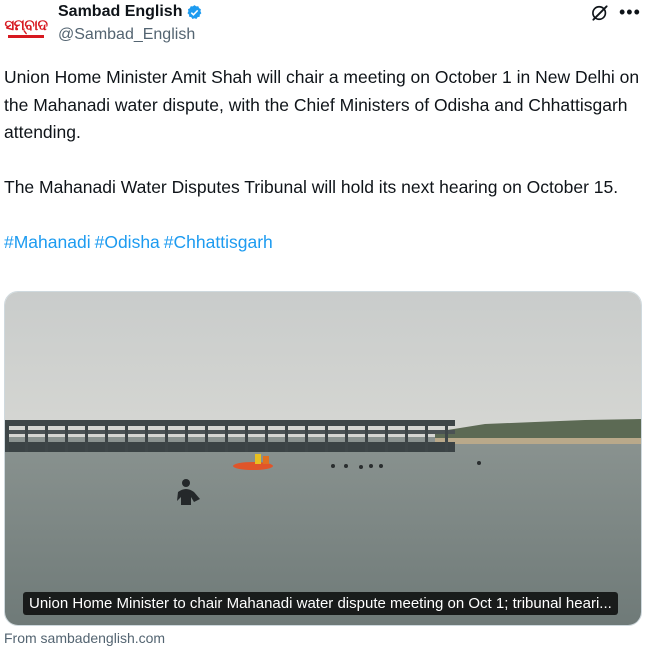 The width and height of the screenshot is (659, 646). I want to click on avatar-logo-bar, so click(26, 36).